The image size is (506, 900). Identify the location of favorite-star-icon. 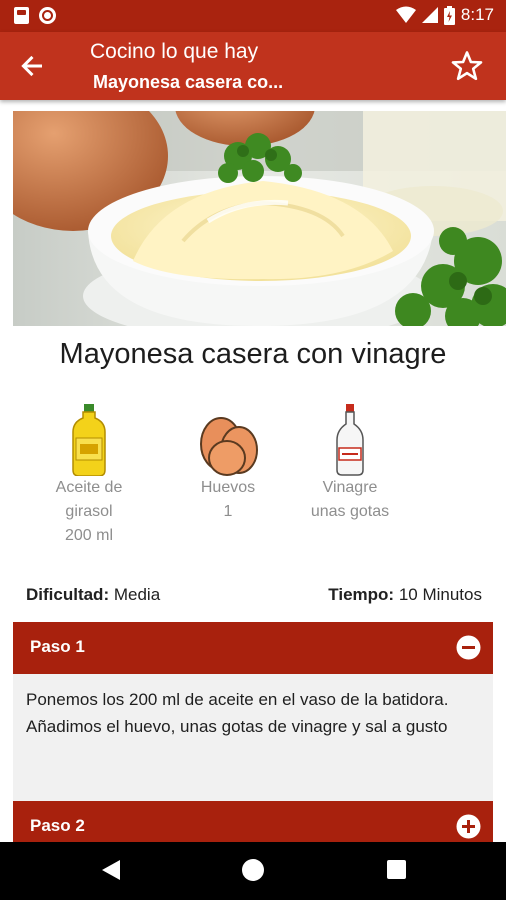
(467, 66).